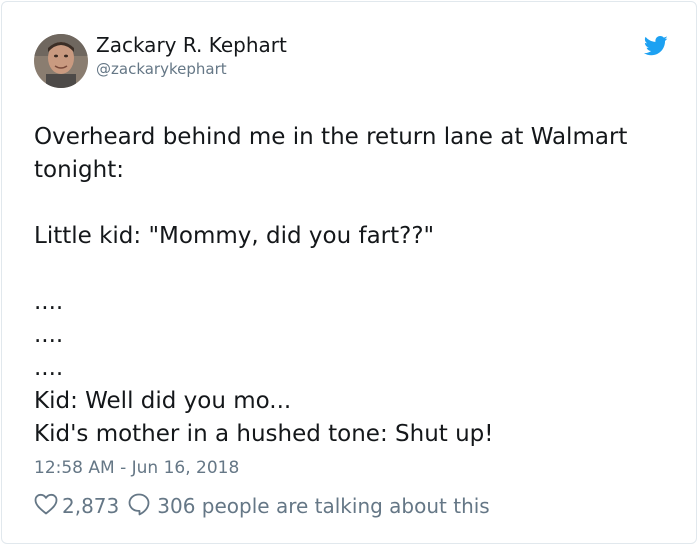 The width and height of the screenshot is (700, 547). Describe the element at coordinates (323, 506) in the screenshot. I see `conversation-count: 306 people are talking about this` at that location.